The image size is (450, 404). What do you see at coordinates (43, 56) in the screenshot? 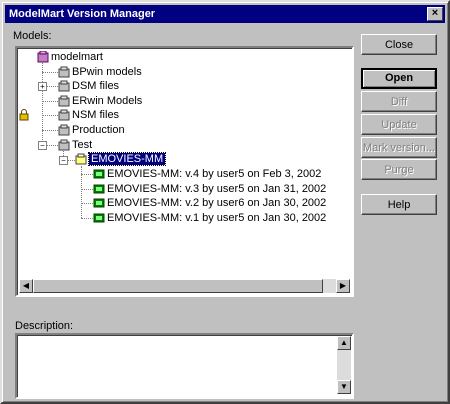
I see `database-icon` at bounding box center [43, 56].